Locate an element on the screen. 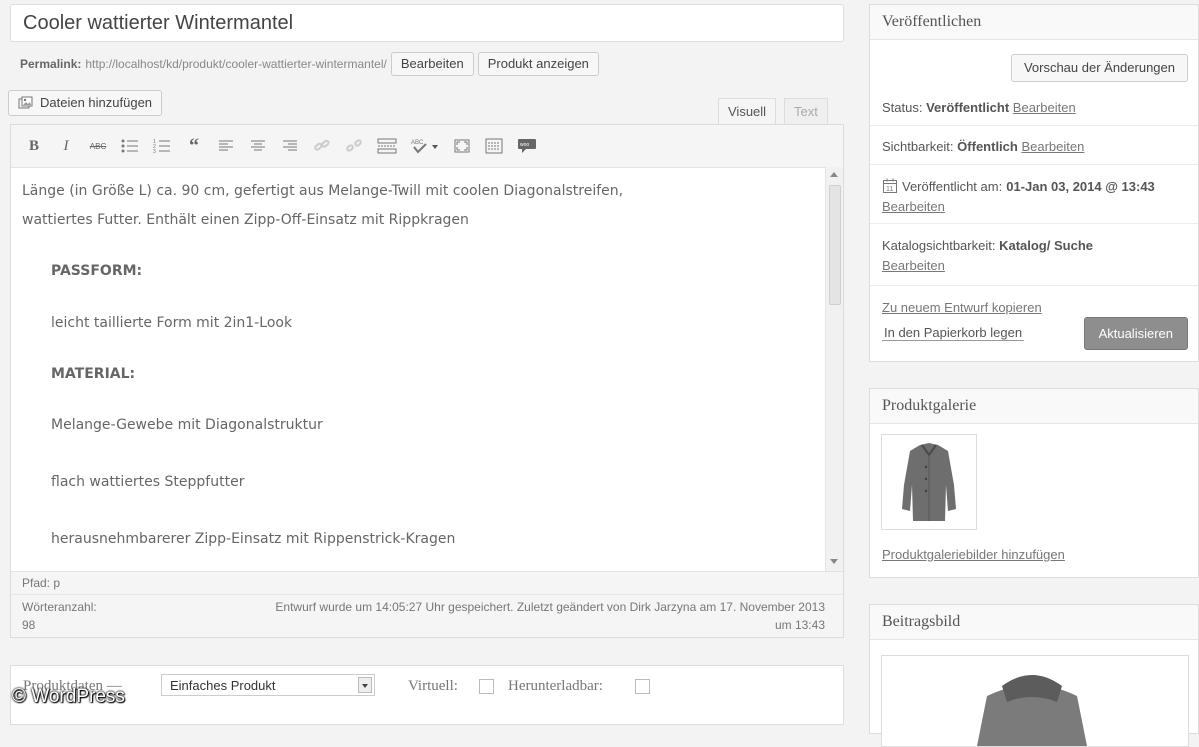 The image size is (1199, 747). kitchen-sink-icon is located at coordinates (494, 146).